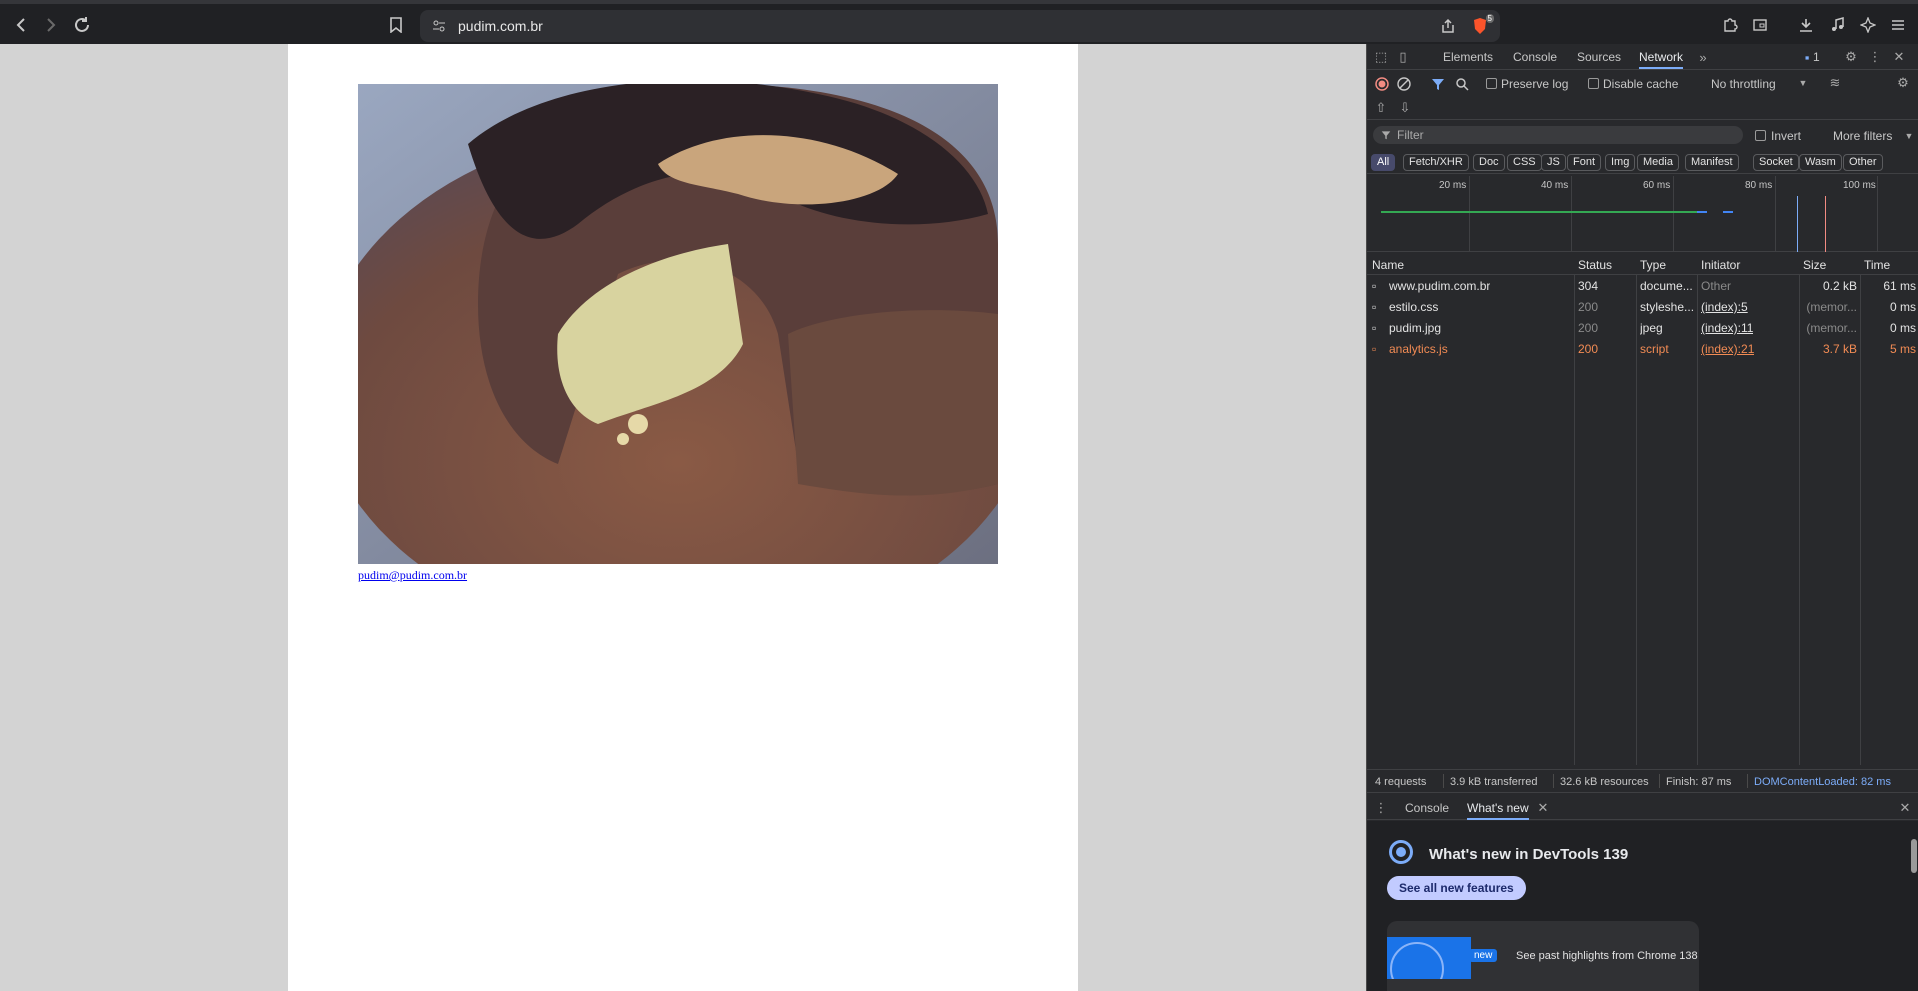 The height and width of the screenshot is (991, 1918). I want to click on site-settings-icon, so click(439, 26).